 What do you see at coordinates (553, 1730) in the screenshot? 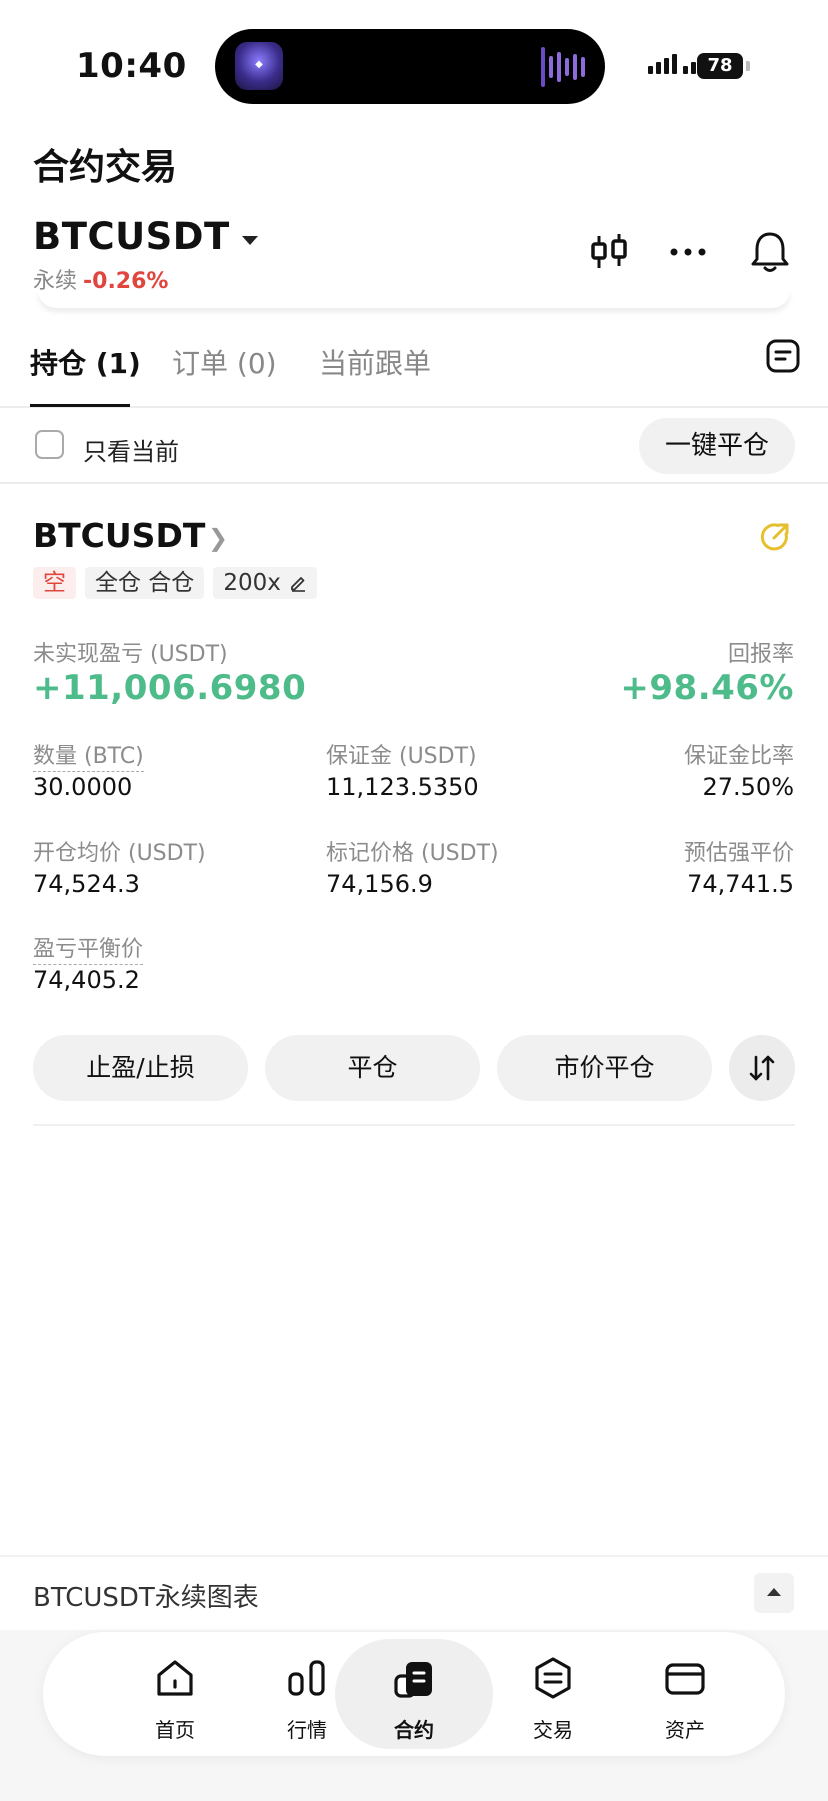
I see `nav-trade-label: 交易` at bounding box center [553, 1730].